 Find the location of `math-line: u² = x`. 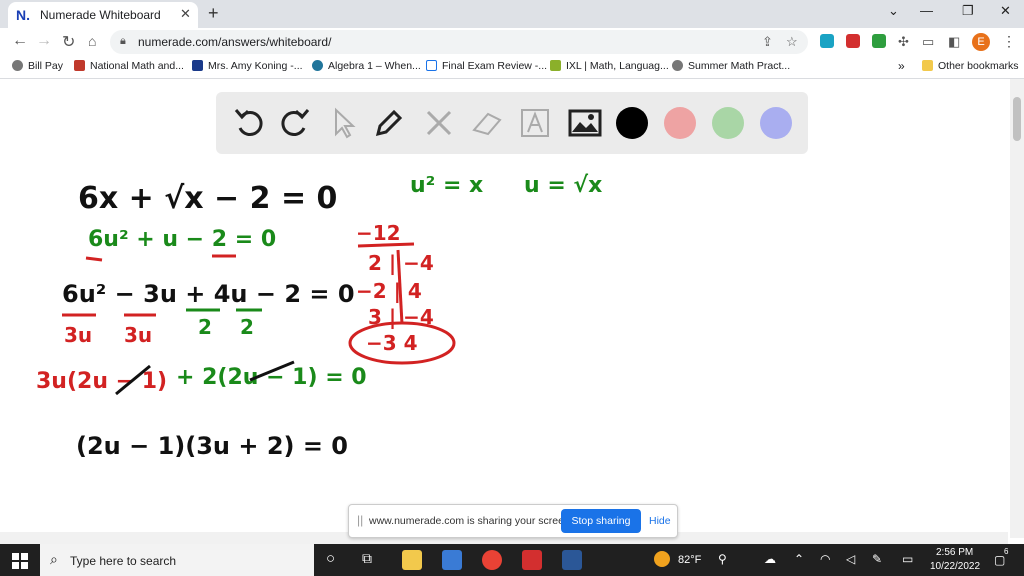

math-line: u² = x is located at coordinates (446, 185).